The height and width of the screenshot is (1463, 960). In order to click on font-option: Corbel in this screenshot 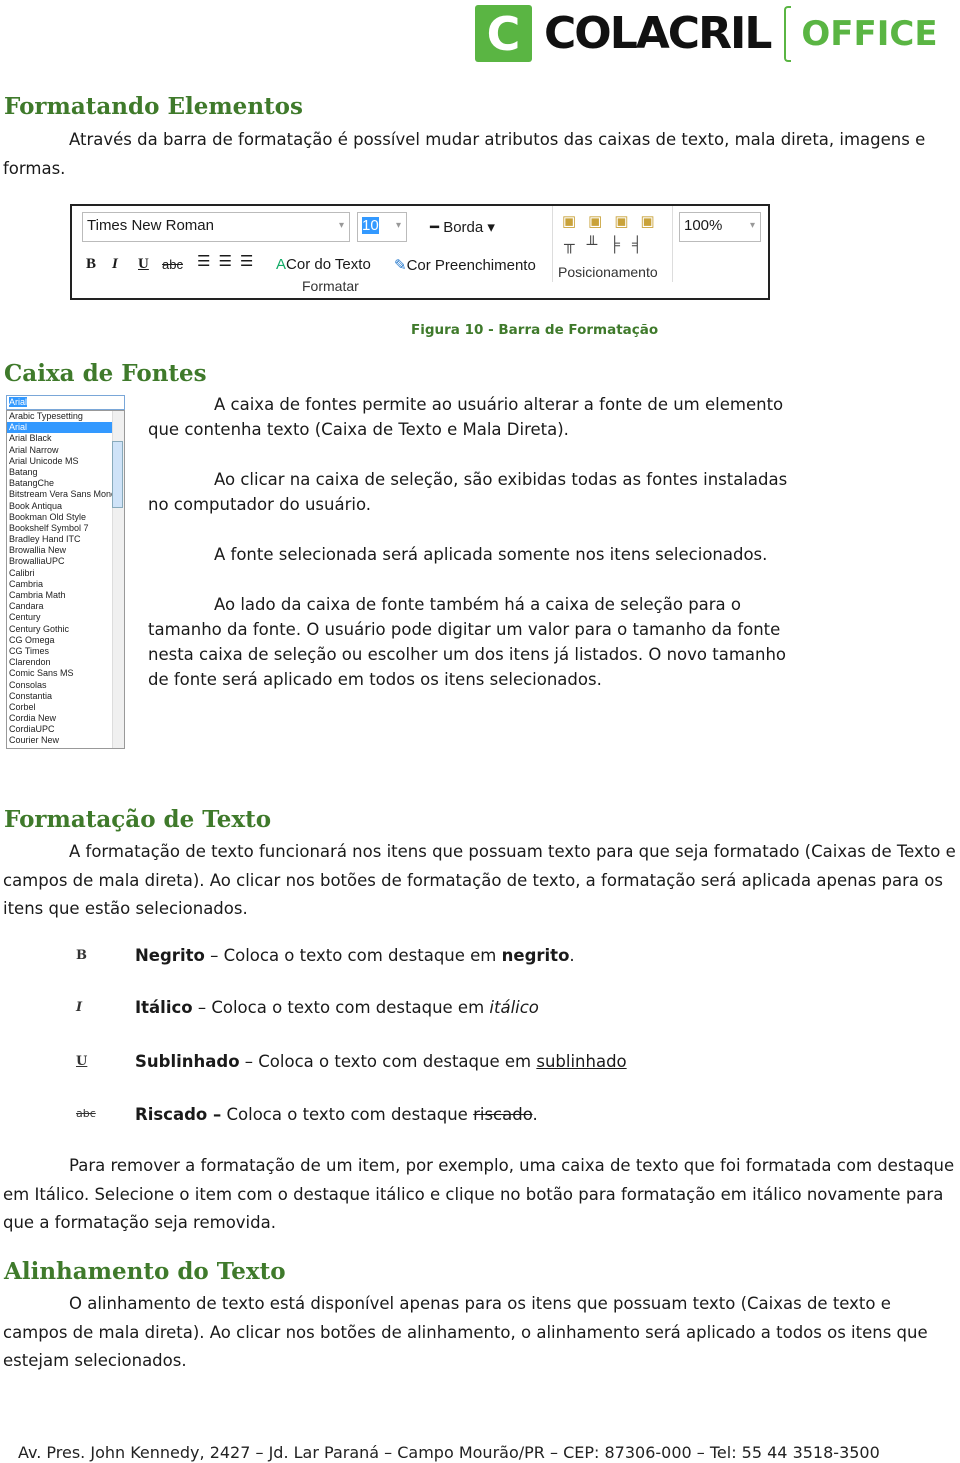, I will do `click(60, 707)`.